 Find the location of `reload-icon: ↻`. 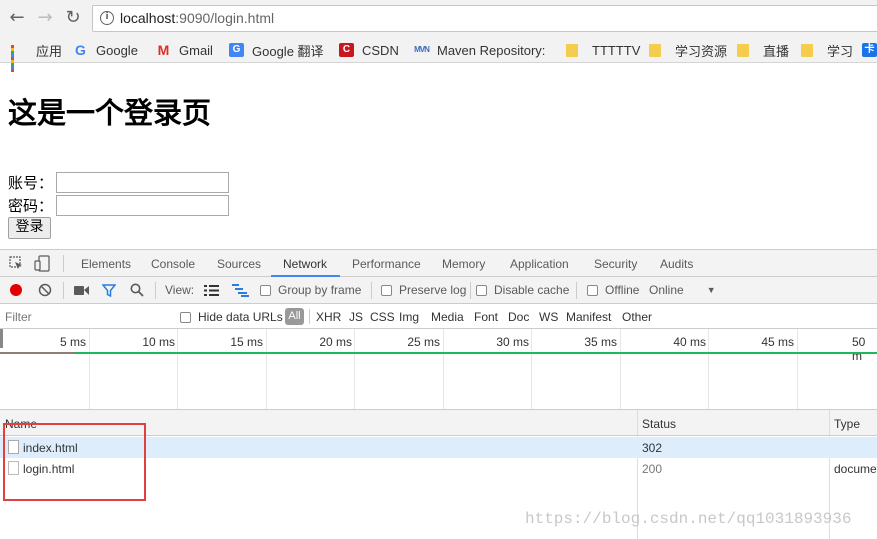

reload-icon: ↻ is located at coordinates (73, 18).